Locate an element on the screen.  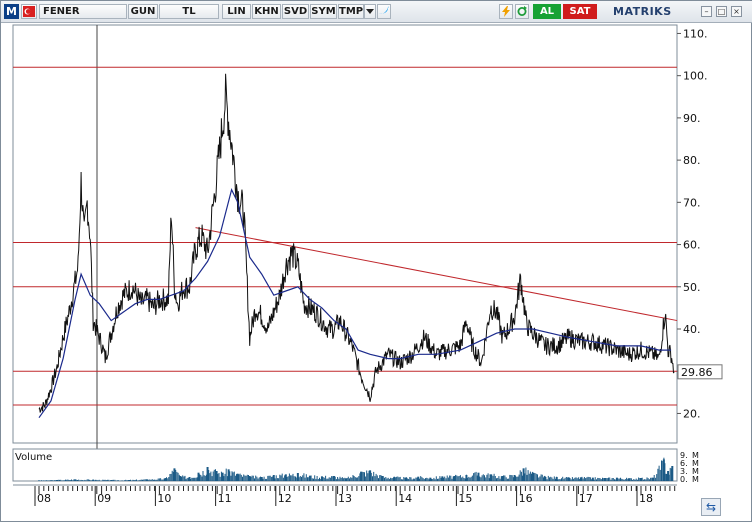
scroll-sync-button: ⇆ is located at coordinates (711, 507).